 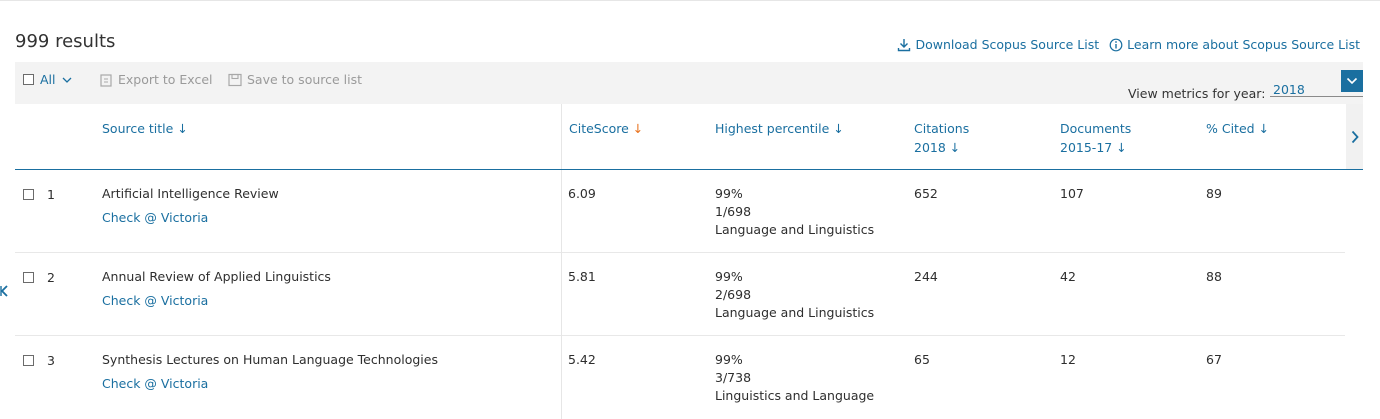 I want to click on export-excel-button: Export to Excel, so click(x=156, y=79).